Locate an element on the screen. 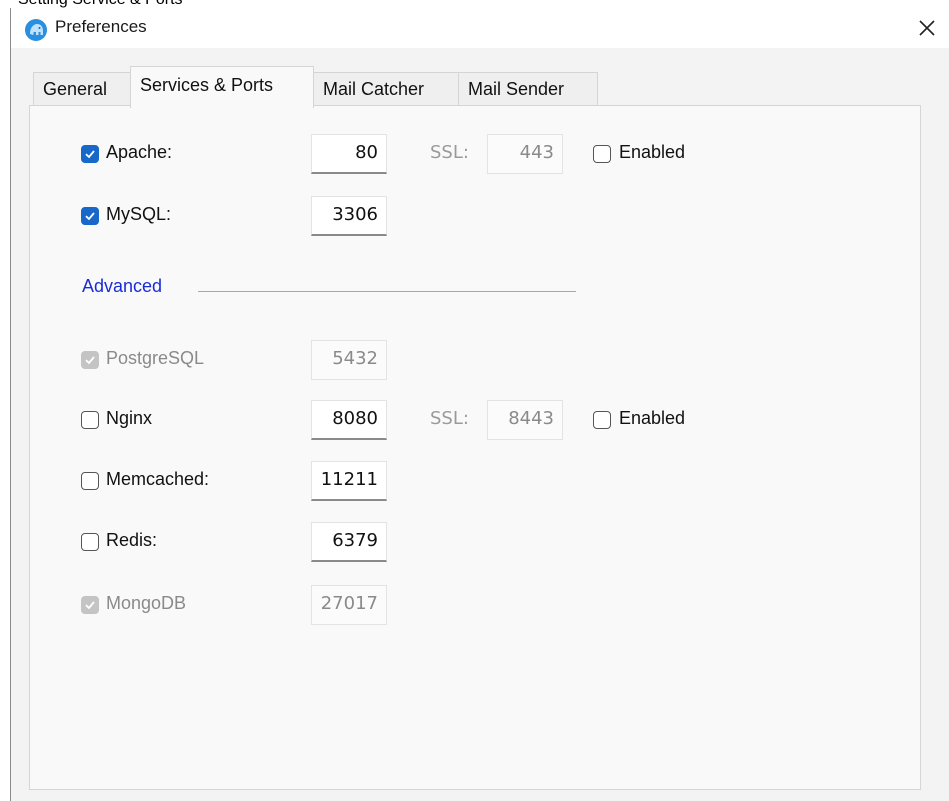 Image resolution: width=949 pixels, height=801 pixels. mongodb-port-input: 27017 is located at coordinates (349, 605).